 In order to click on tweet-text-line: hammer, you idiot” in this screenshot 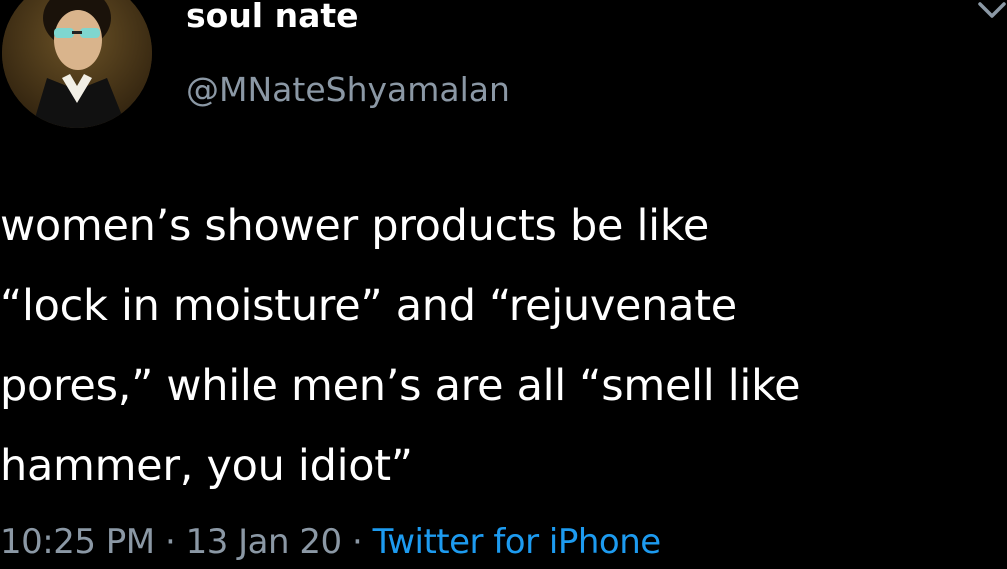, I will do `click(206, 466)`.